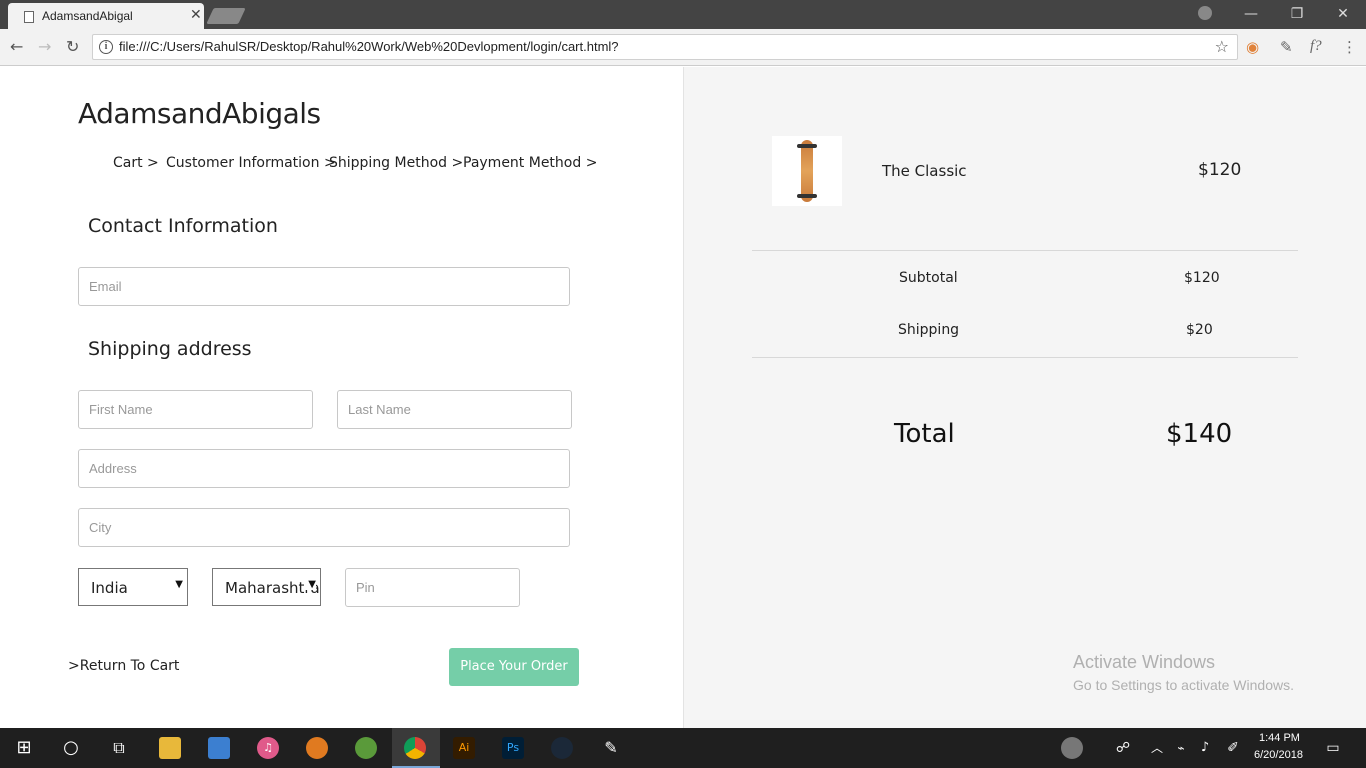 The height and width of the screenshot is (768, 1366). What do you see at coordinates (317, 748) in the screenshot?
I see `blender-icon` at bounding box center [317, 748].